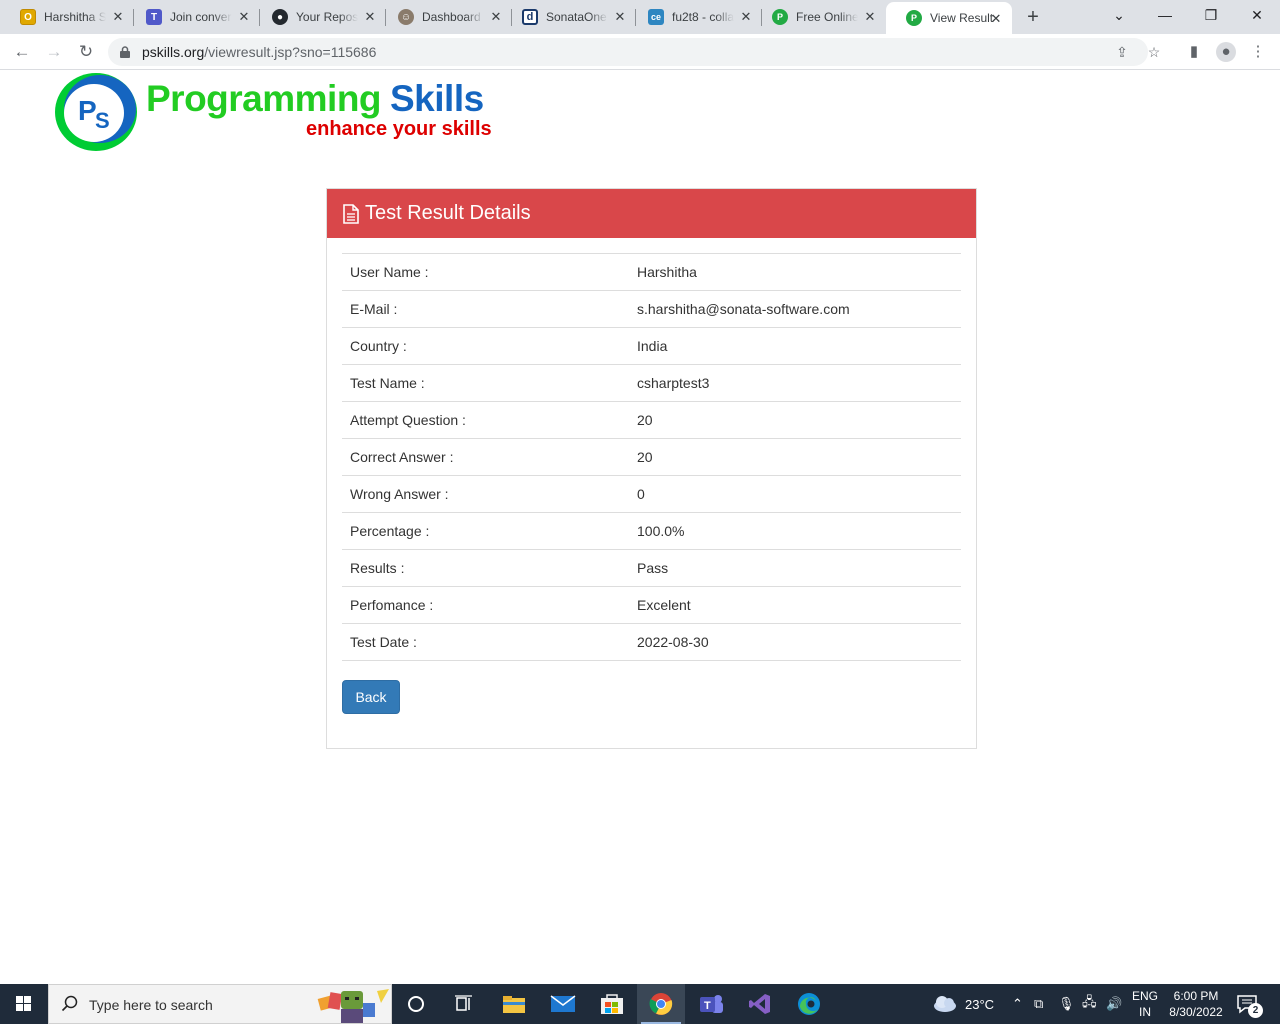 This screenshot has height=1029, width=1280. What do you see at coordinates (795, 642) in the screenshot?
I see `row-value: 2022-08-30` at bounding box center [795, 642].